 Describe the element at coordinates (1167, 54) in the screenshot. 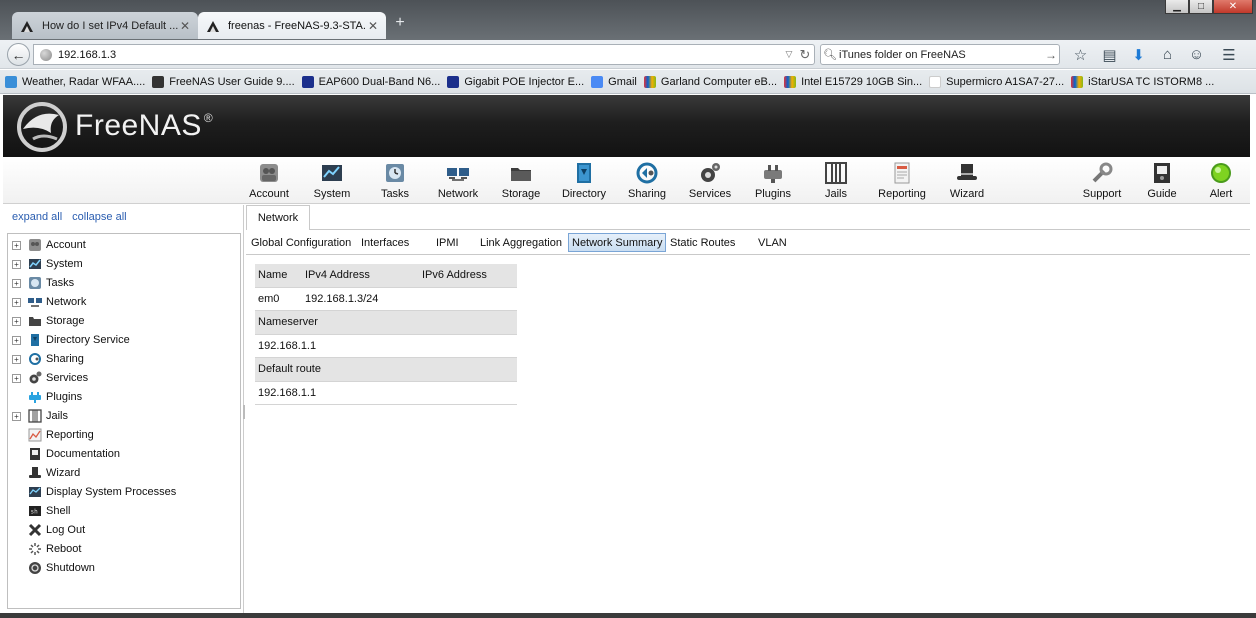

I see `home-icon: ⌂` at that location.